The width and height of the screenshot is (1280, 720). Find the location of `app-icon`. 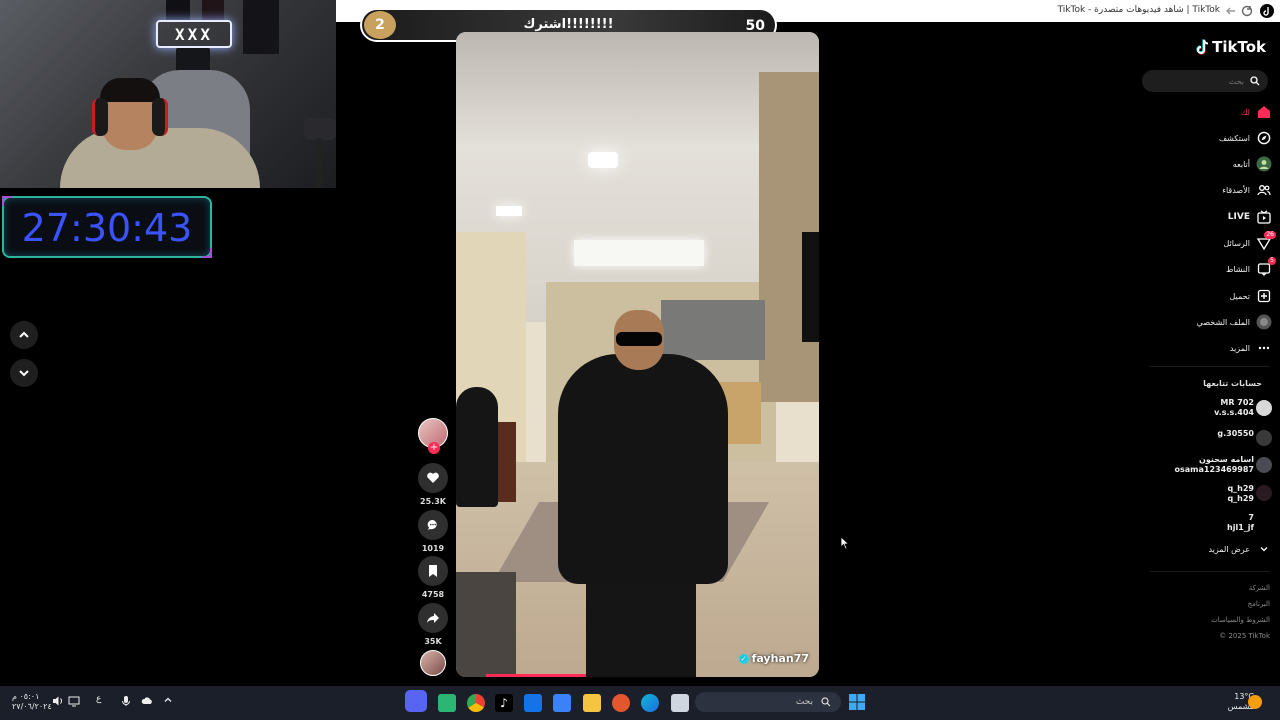

app-icon is located at coordinates (447, 703).